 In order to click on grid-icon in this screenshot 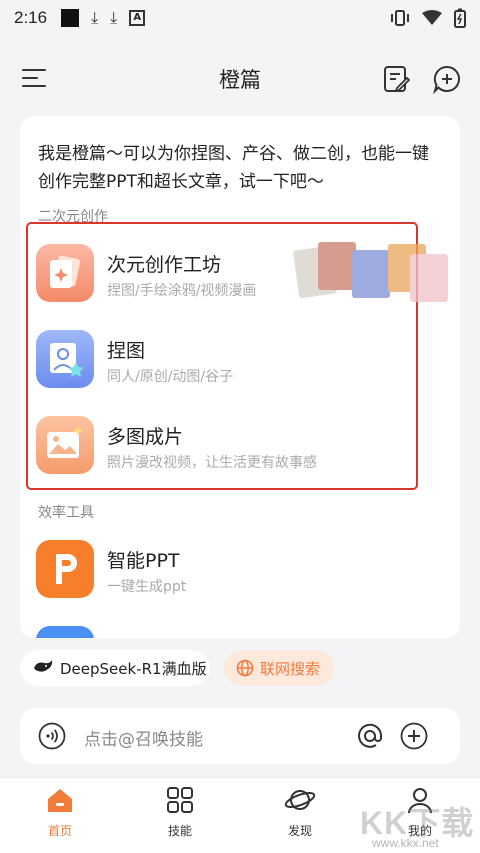, I will do `click(180, 800)`.